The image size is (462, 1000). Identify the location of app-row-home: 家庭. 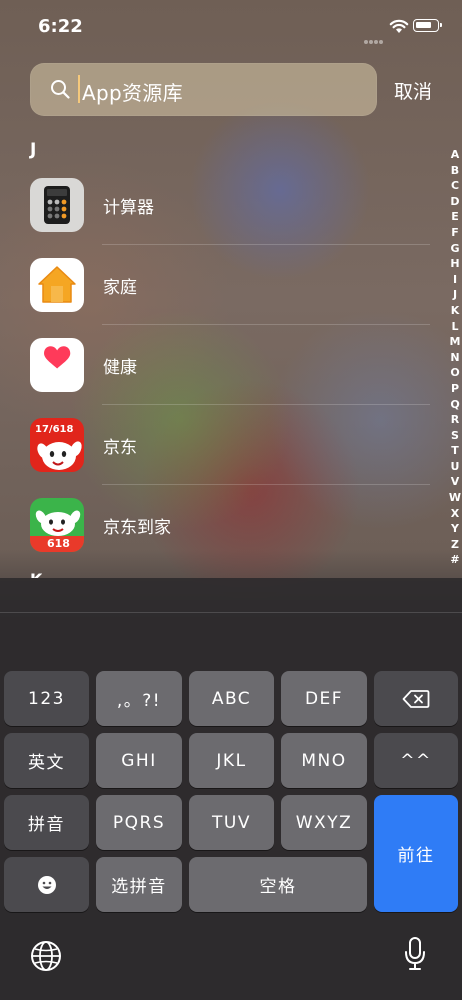
(230, 298).